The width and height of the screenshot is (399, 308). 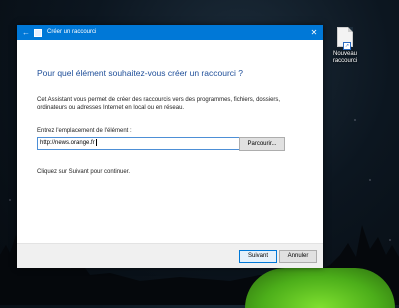 I want to click on desktop-shortcut: ↗ Nouveau raccourci, so click(x=345, y=46).